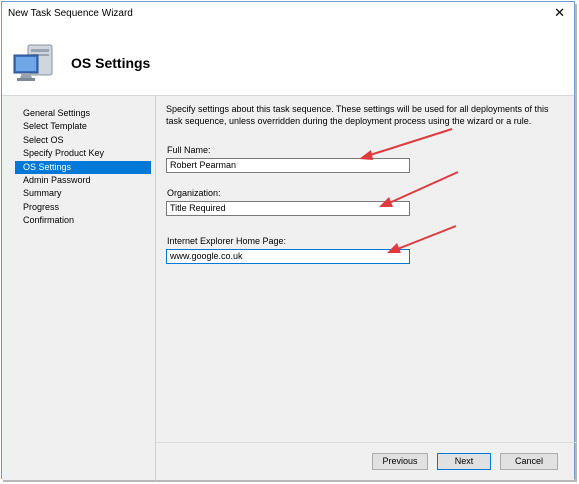 This screenshot has height=484, width=579. I want to click on wizard-footer: Previous Next Cancel, so click(366, 461).